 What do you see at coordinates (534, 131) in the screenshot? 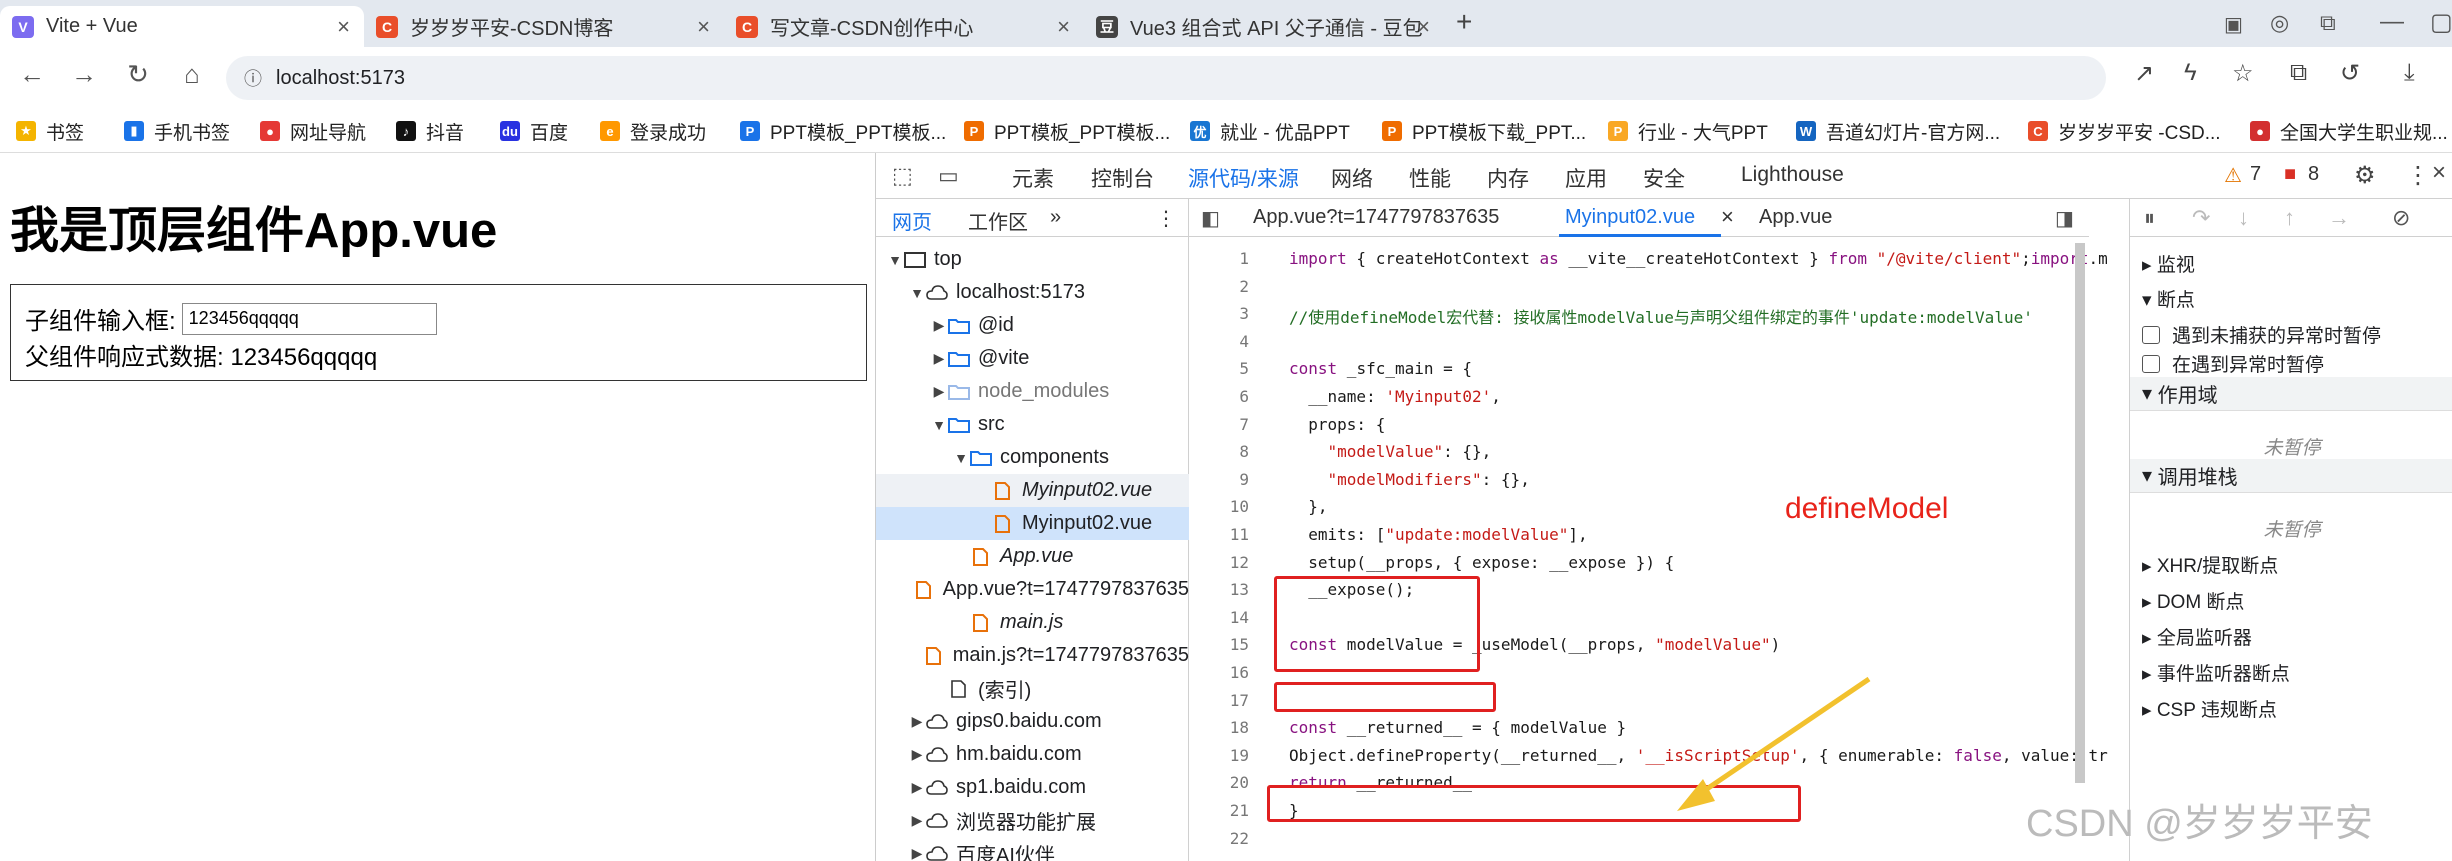
I see `bookmark-item: du 百度` at bounding box center [534, 131].